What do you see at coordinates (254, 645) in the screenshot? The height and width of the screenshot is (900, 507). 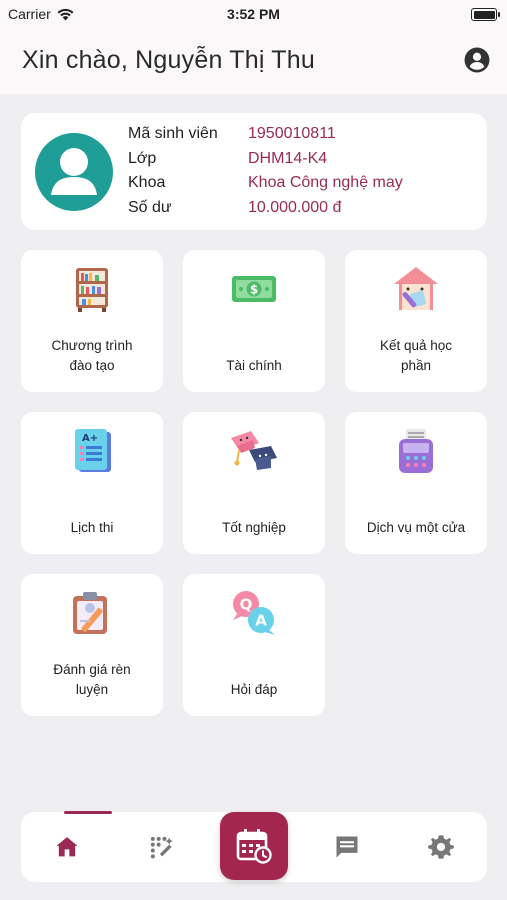 I see `tile-qa: Q A Hỏi đáp` at bounding box center [254, 645].